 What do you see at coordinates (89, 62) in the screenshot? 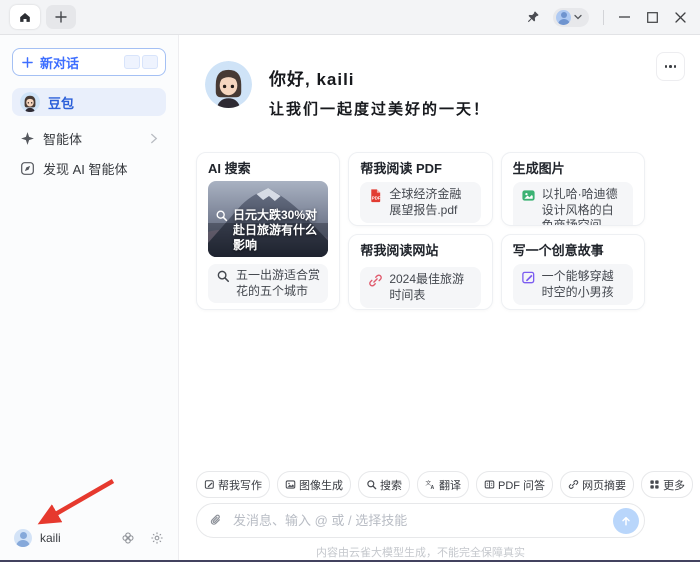
I see `new-chat-button: 新对话` at bounding box center [89, 62].